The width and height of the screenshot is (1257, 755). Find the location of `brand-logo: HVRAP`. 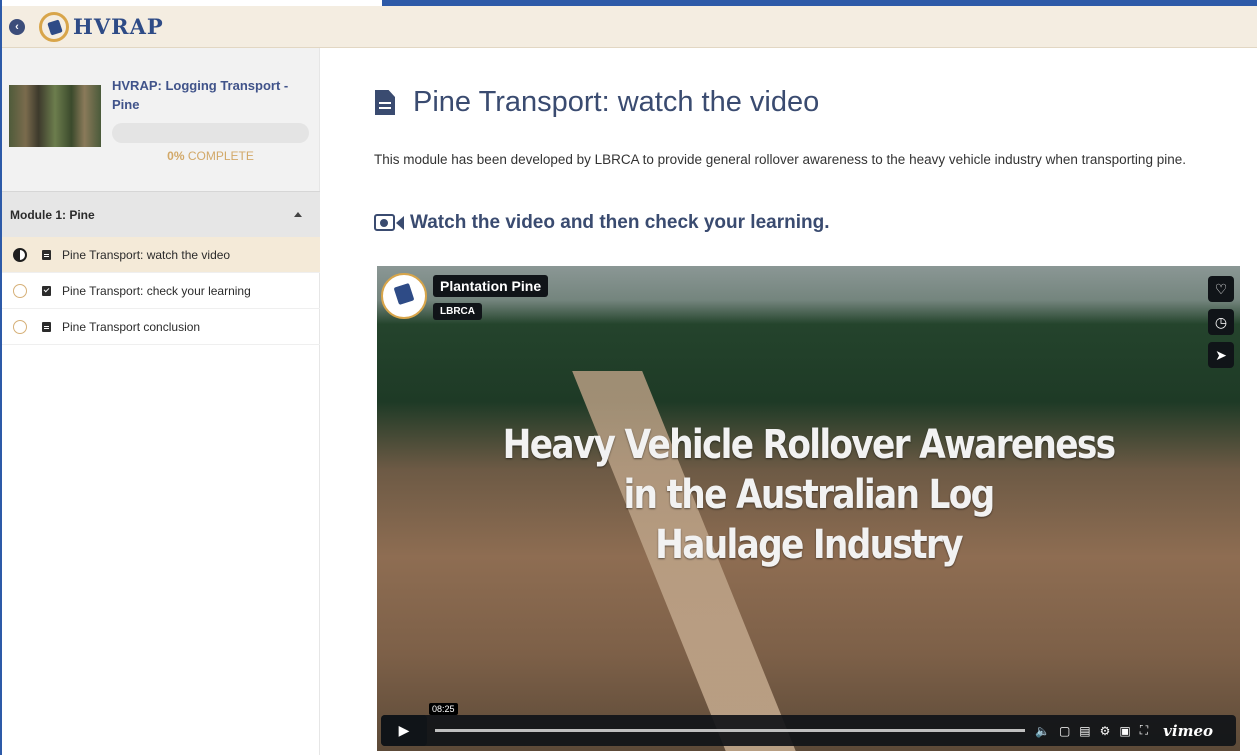

brand-logo: HVRAP is located at coordinates (101, 26).